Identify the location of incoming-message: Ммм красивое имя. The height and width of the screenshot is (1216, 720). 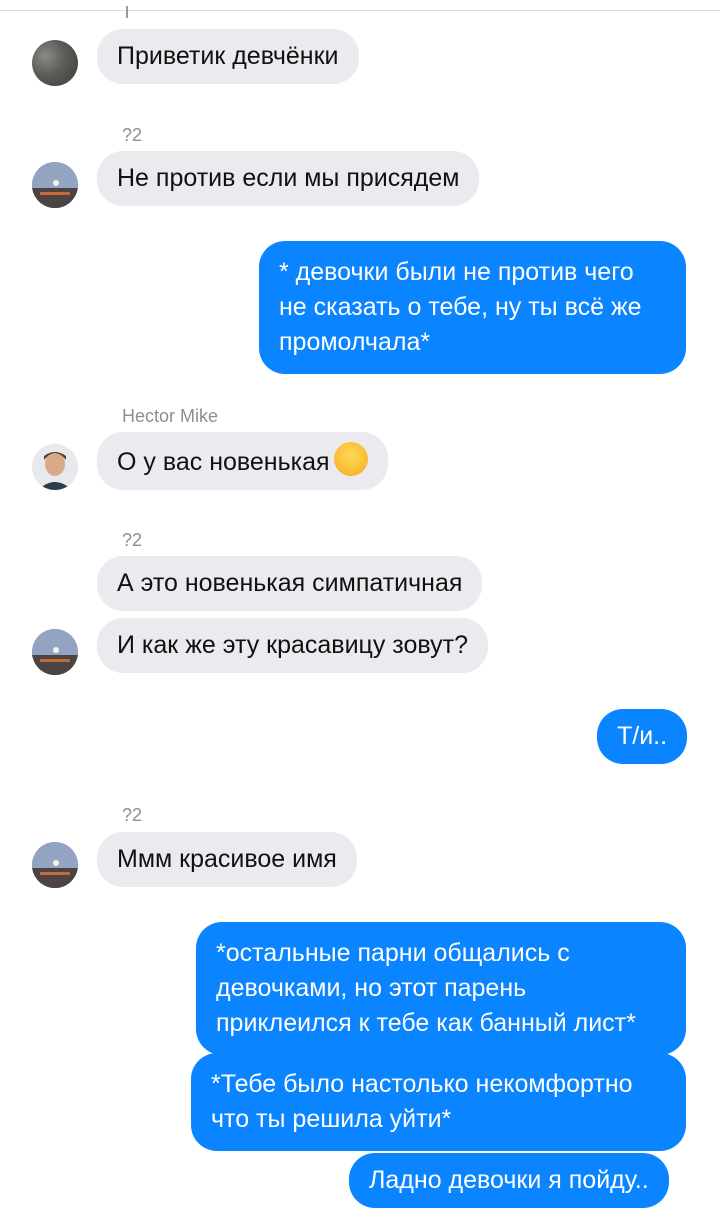
(227, 859).